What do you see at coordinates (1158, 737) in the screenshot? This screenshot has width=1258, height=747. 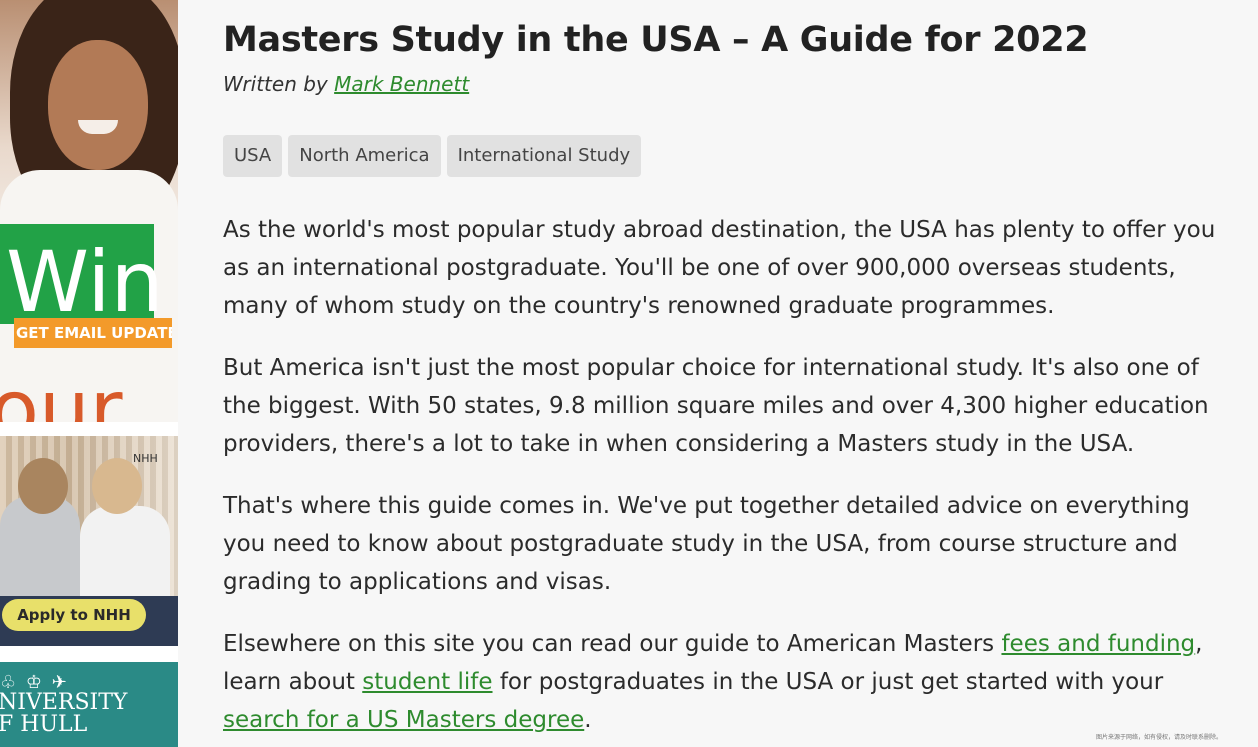 I see `watermark: 图片来源于网络，如有侵权，请及时联系删除。` at bounding box center [1158, 737].